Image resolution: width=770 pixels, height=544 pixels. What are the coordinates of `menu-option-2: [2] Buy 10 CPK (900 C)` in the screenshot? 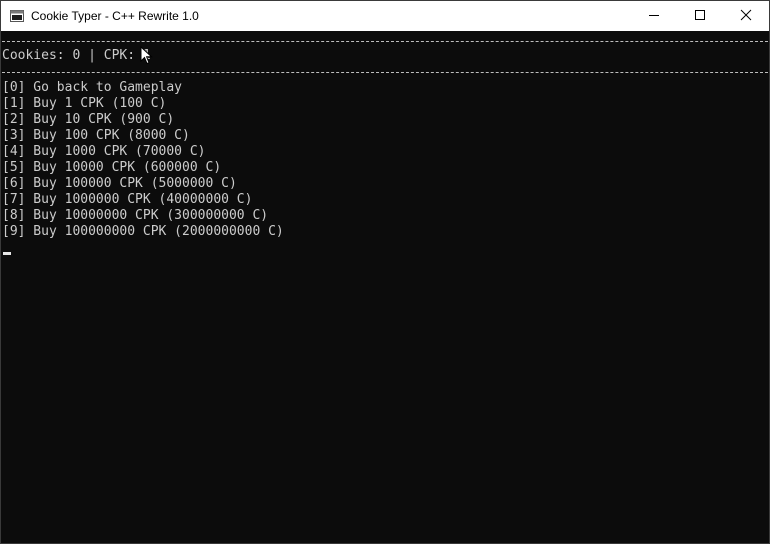 It's located at (88, 119).